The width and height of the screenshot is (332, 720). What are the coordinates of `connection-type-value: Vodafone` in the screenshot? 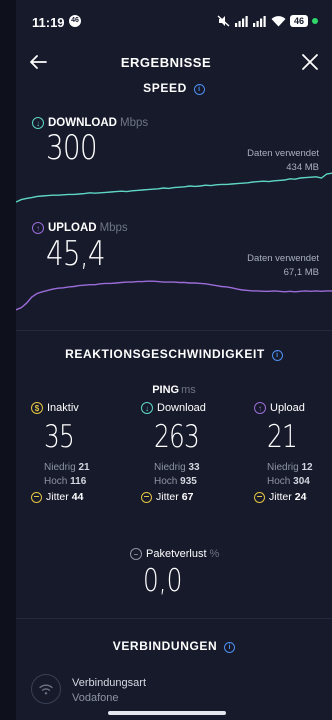 It's located at (95, 698).